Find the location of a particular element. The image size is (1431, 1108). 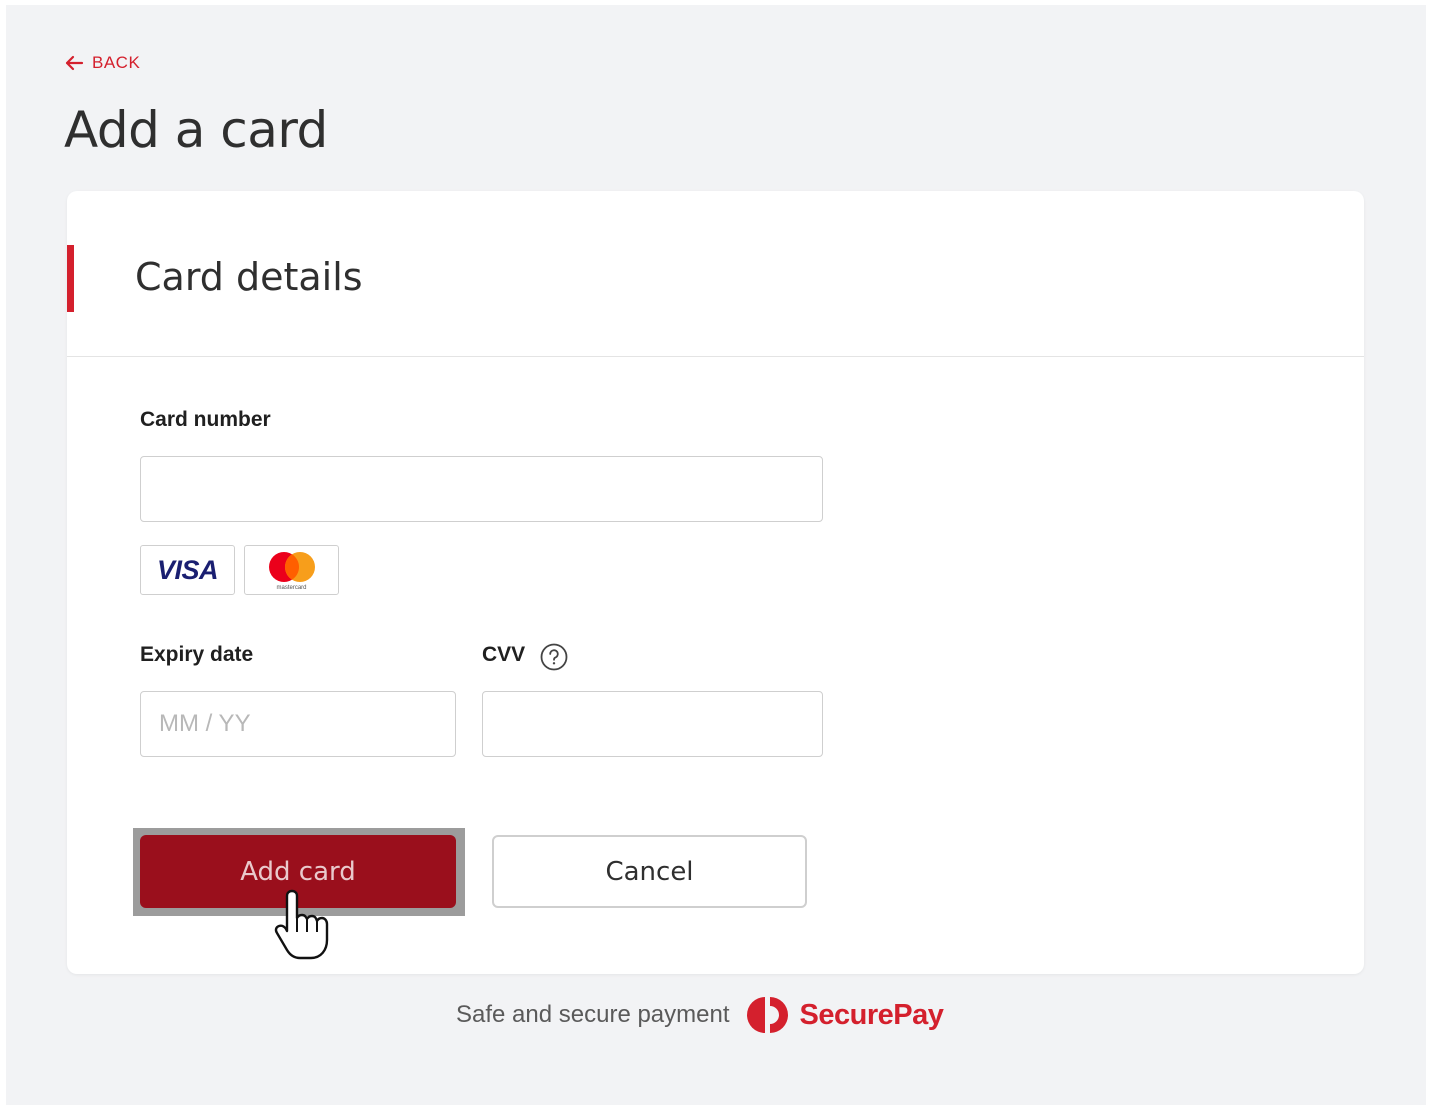

section-title: Card details is located at coordinates (249, 277).